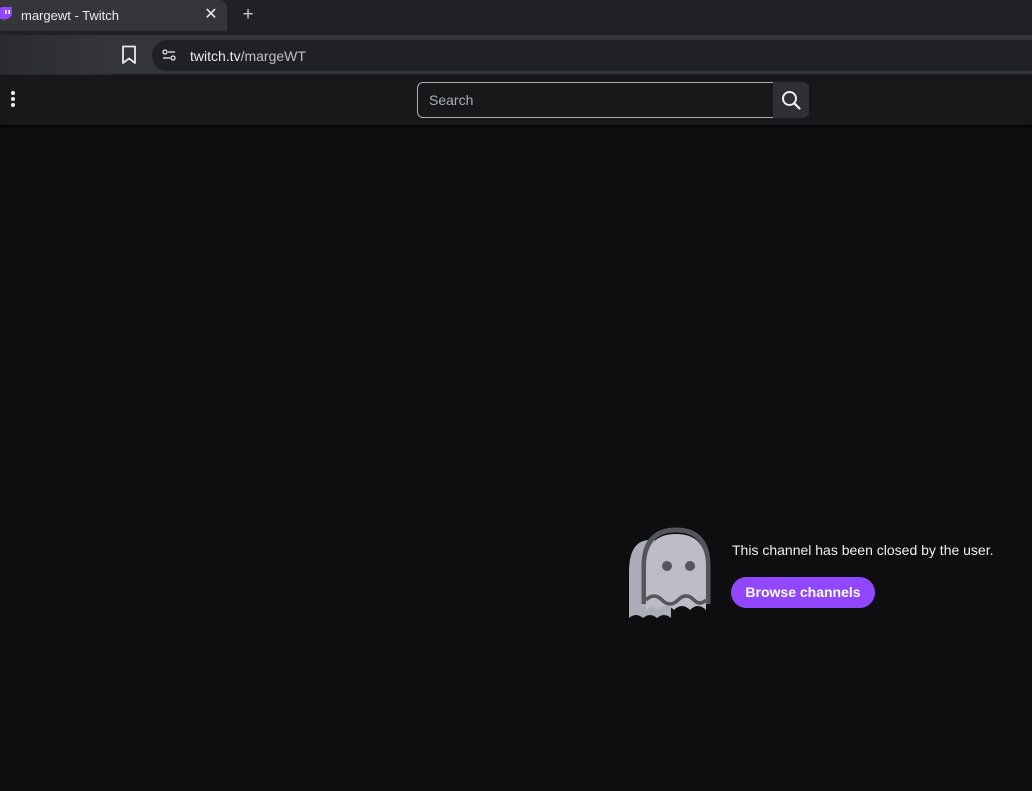 The width and height of the screenshot is (1032, 791). I want to click on browser-tabstrip: margewt - Twitch ✕ +, so click(516, 17).